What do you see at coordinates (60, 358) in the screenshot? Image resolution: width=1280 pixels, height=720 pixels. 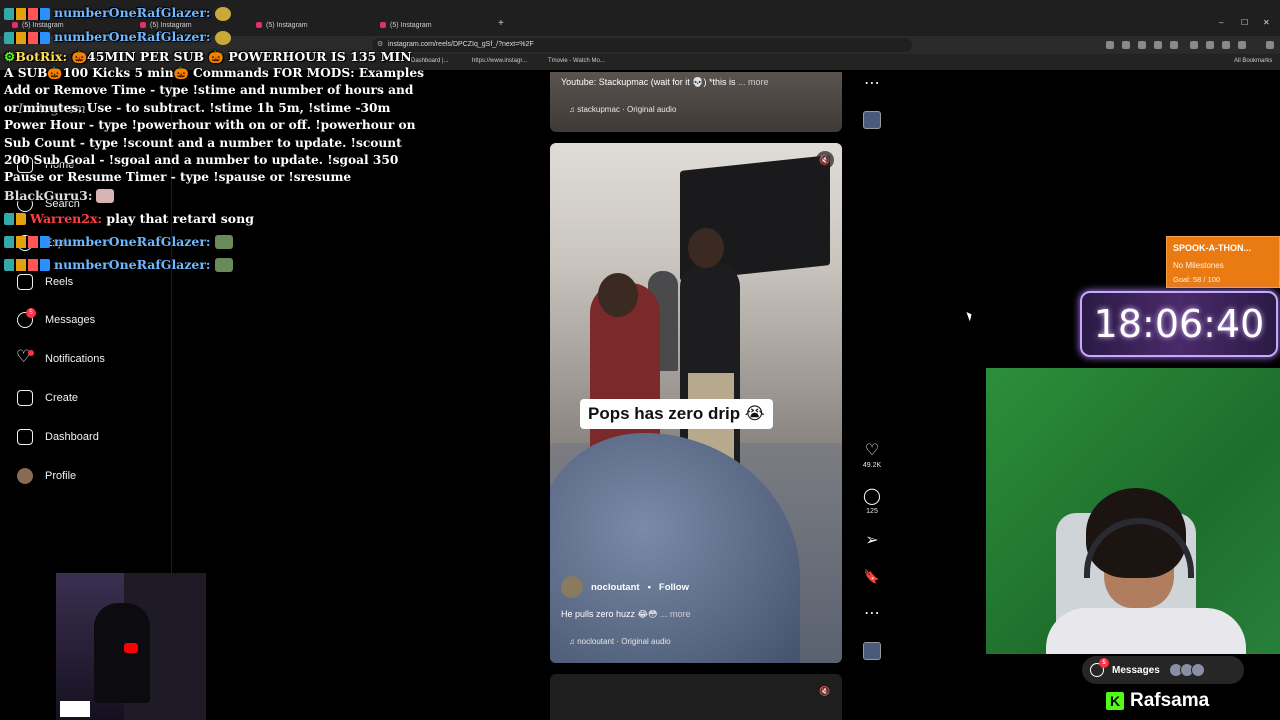 I see `sidebar-item-notifications: Notifications` at bounding box center [60, 358].